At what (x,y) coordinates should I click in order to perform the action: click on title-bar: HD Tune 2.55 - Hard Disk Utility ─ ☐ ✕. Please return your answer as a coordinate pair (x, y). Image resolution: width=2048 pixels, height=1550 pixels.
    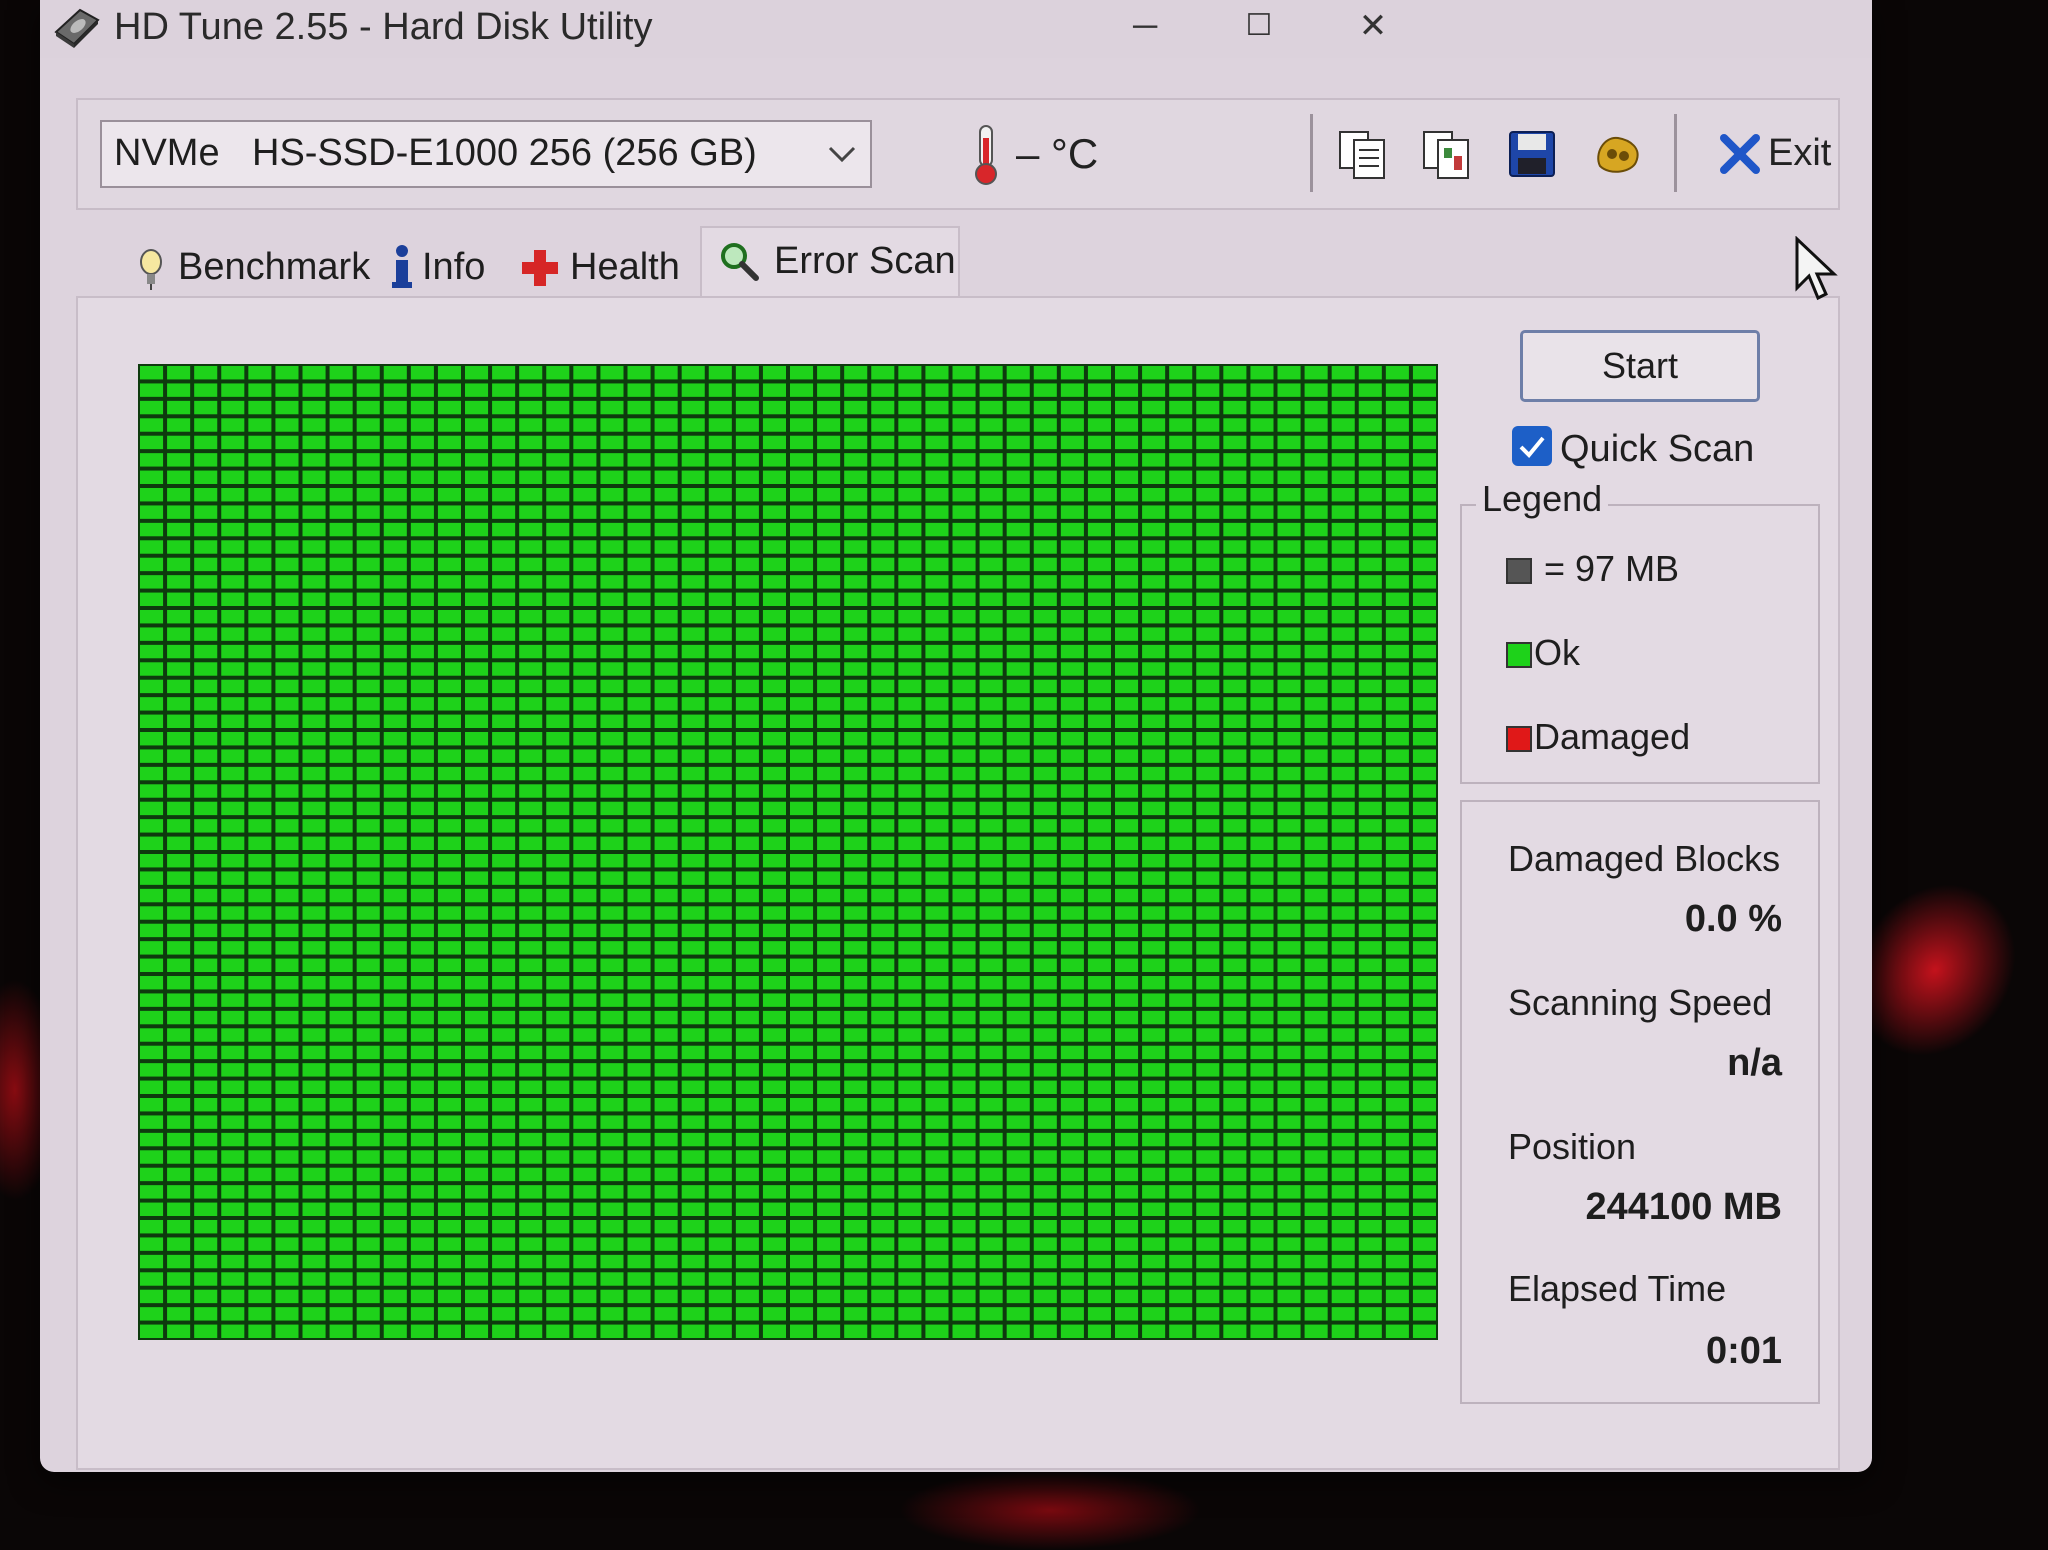
    Looking at the image, I should click on (956, 29).